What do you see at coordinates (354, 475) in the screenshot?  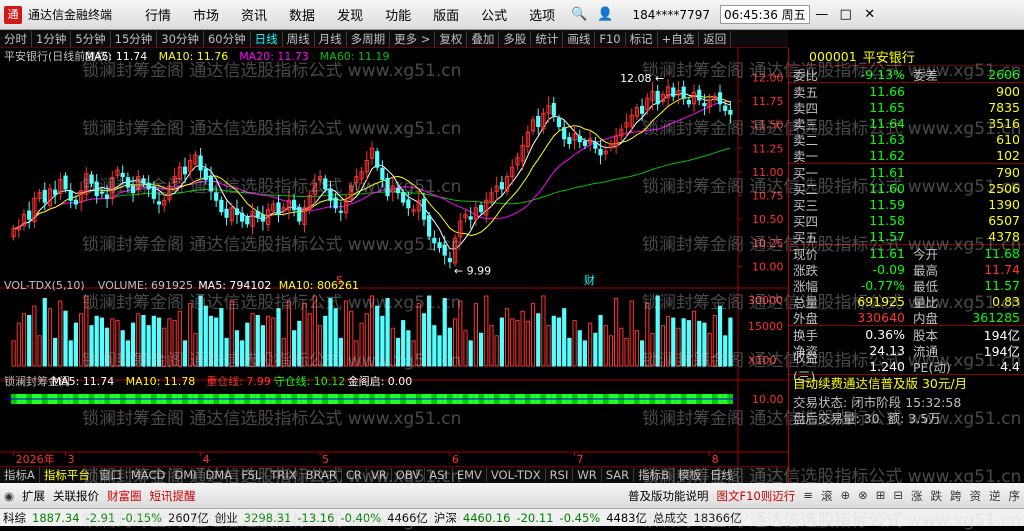 I see `indicator-tab-9: CR` at bounding box center [354, 475].